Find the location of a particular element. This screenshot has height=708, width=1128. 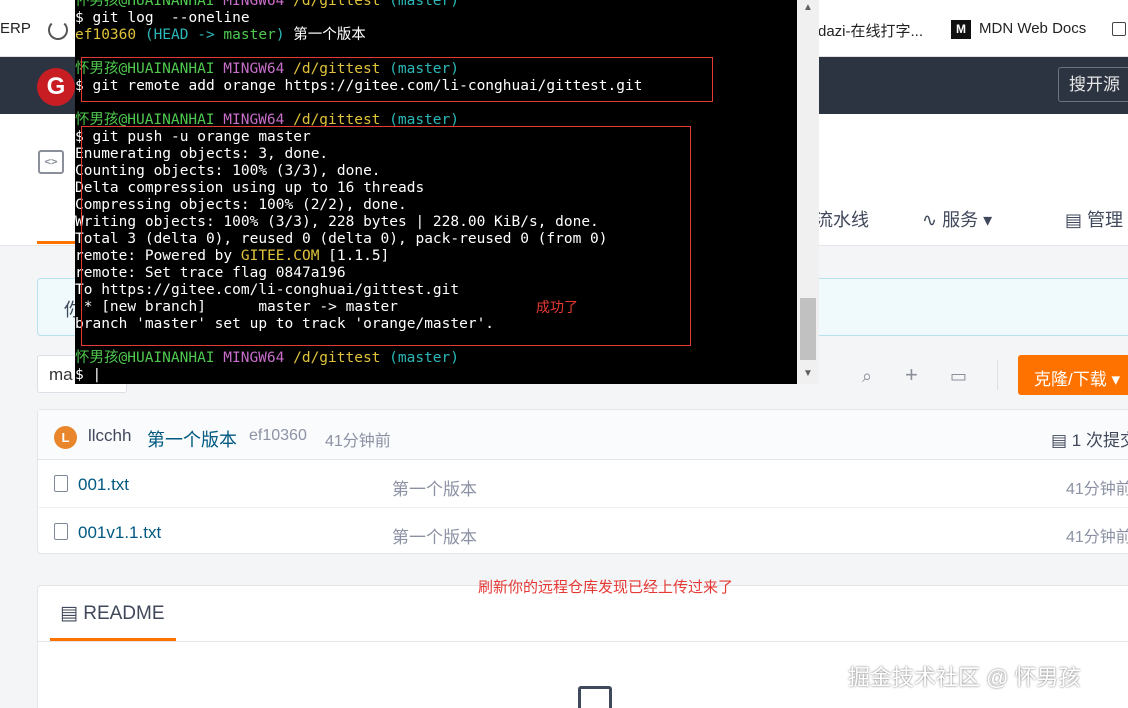

loading-icon is located at coordinates (58, 30).